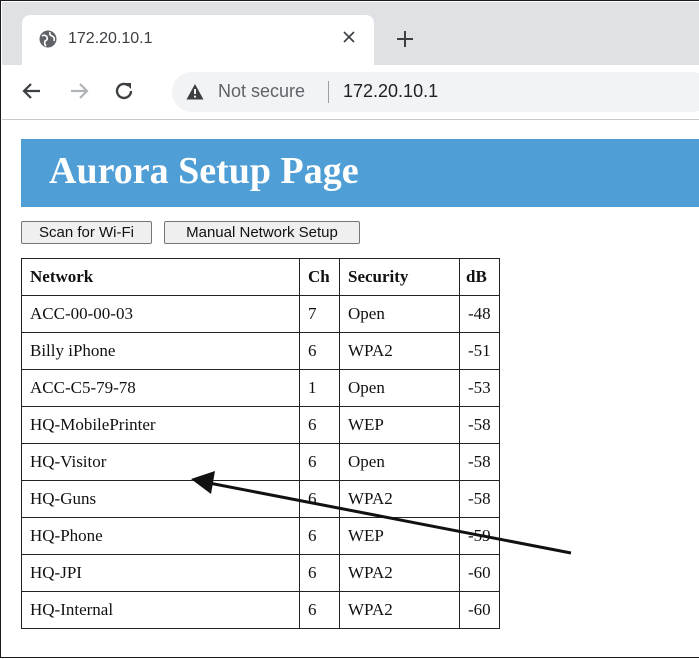 The image size is (699, 659). What do you see at coordinates (160, 573) in the screenshot?
I see `network-name-cell: HQ-JPI` at bounding box center [160, 573].